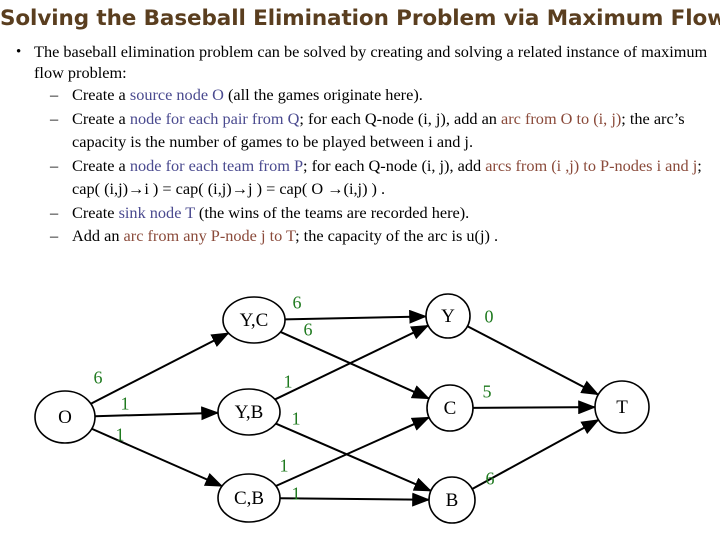  I want to click on bullet-sub-text-part: arcs from (i ,j) to P-nodes i and j, so click(591, 165).